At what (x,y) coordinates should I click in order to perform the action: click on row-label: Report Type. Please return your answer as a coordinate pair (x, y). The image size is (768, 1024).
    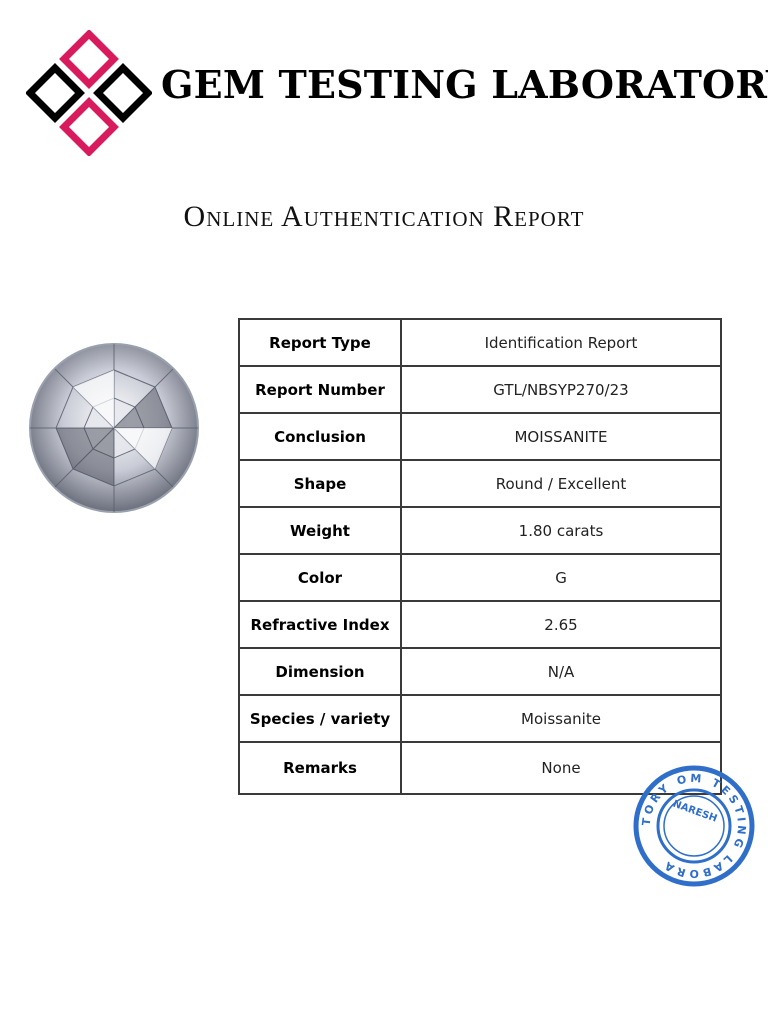
    Looking at the image, I should click on (320, 342).